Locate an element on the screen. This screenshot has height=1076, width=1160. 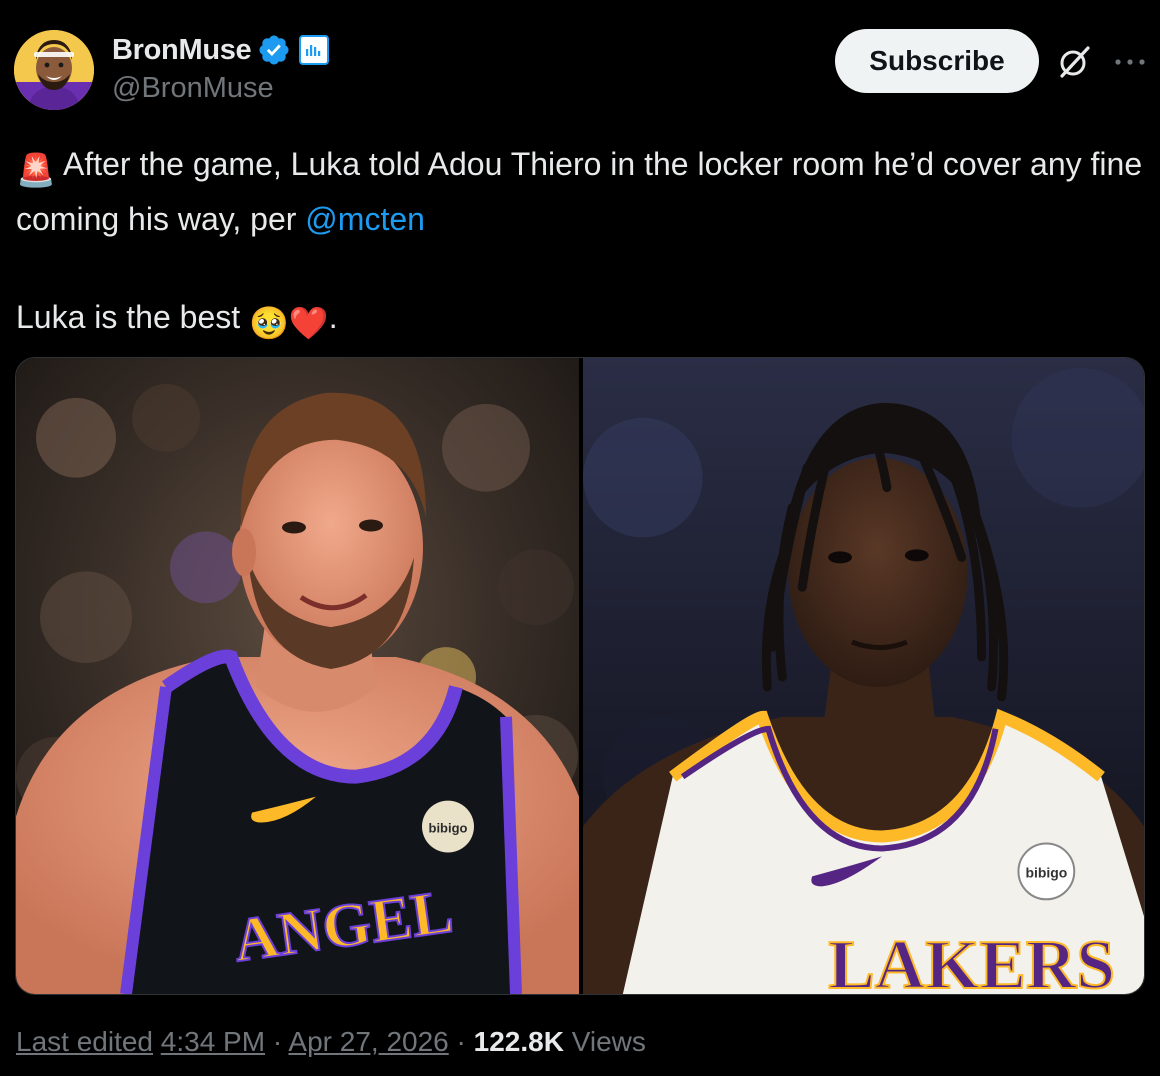
handle: @BronMuse is located at coordinates (220, 88).